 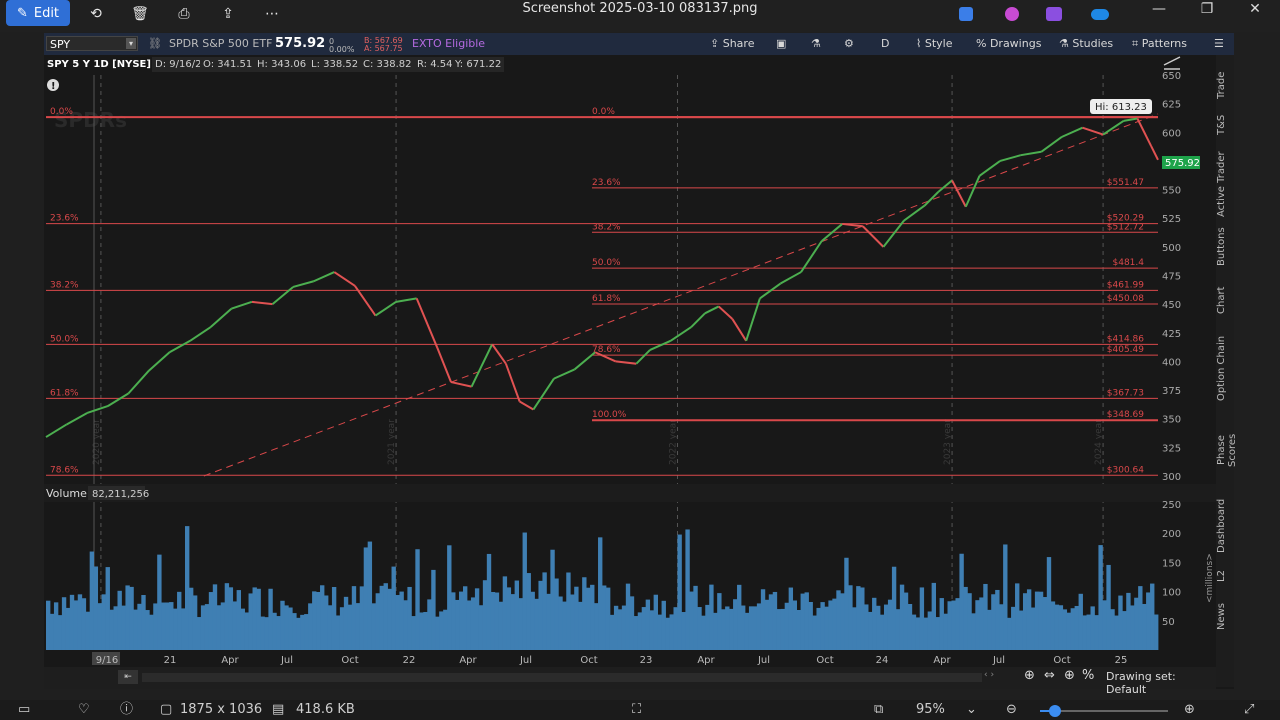 I want to click on fib-label-left: 38.2%, so click(x=64, y=285).